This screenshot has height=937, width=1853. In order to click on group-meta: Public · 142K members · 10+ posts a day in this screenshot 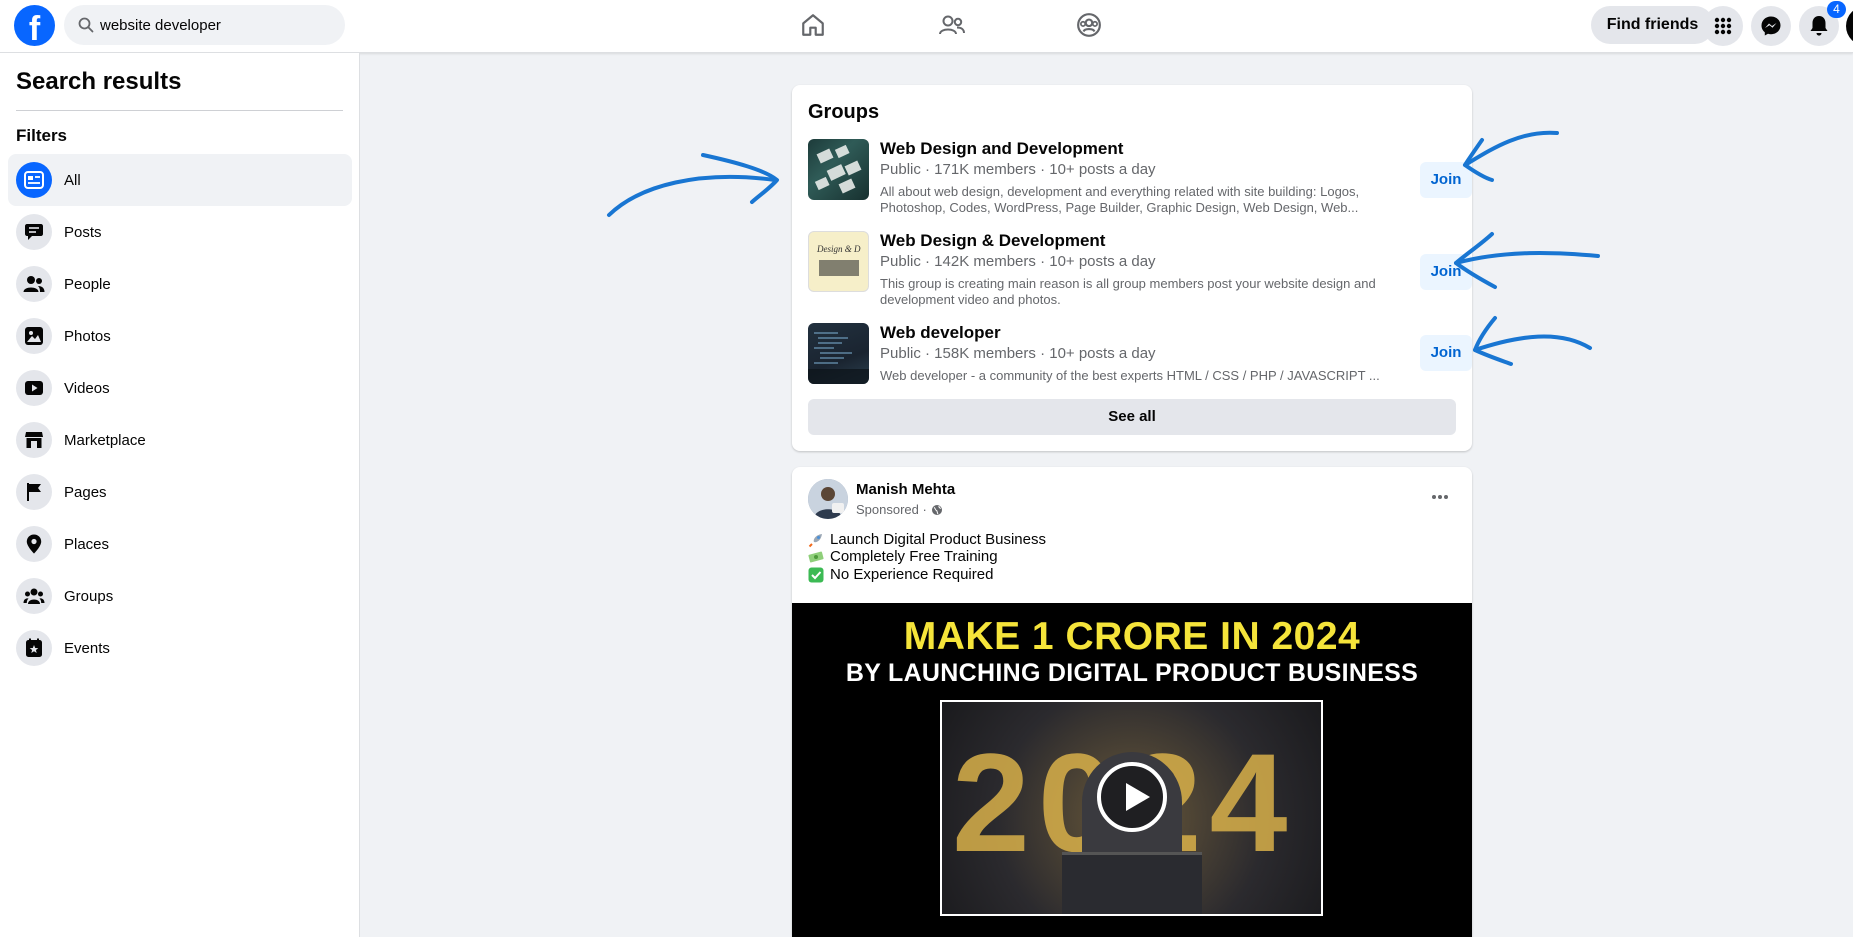, I will do `click(1018, 261)`.